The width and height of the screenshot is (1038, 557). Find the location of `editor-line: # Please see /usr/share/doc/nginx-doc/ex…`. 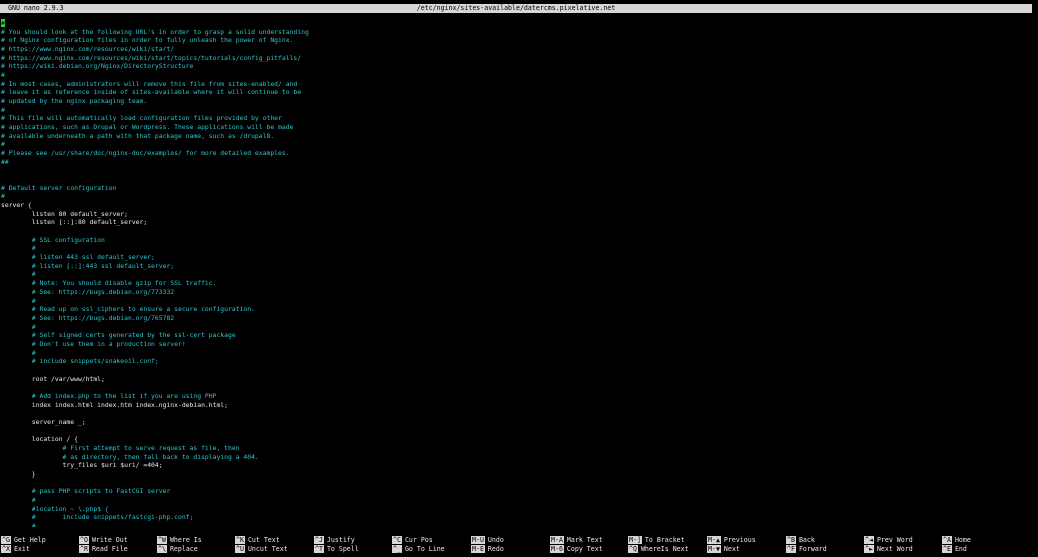

editor-line: # Please see /usr/share/doc/nginx-doc/ex… is located at coordinates (516, 153).